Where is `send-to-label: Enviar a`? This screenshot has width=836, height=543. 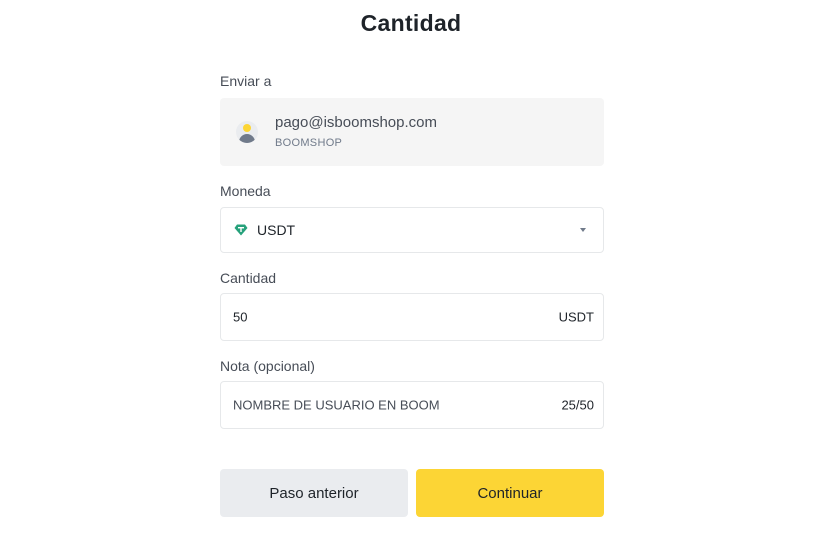
send-to-label: Enviar a is located at coordinates (246, 81).